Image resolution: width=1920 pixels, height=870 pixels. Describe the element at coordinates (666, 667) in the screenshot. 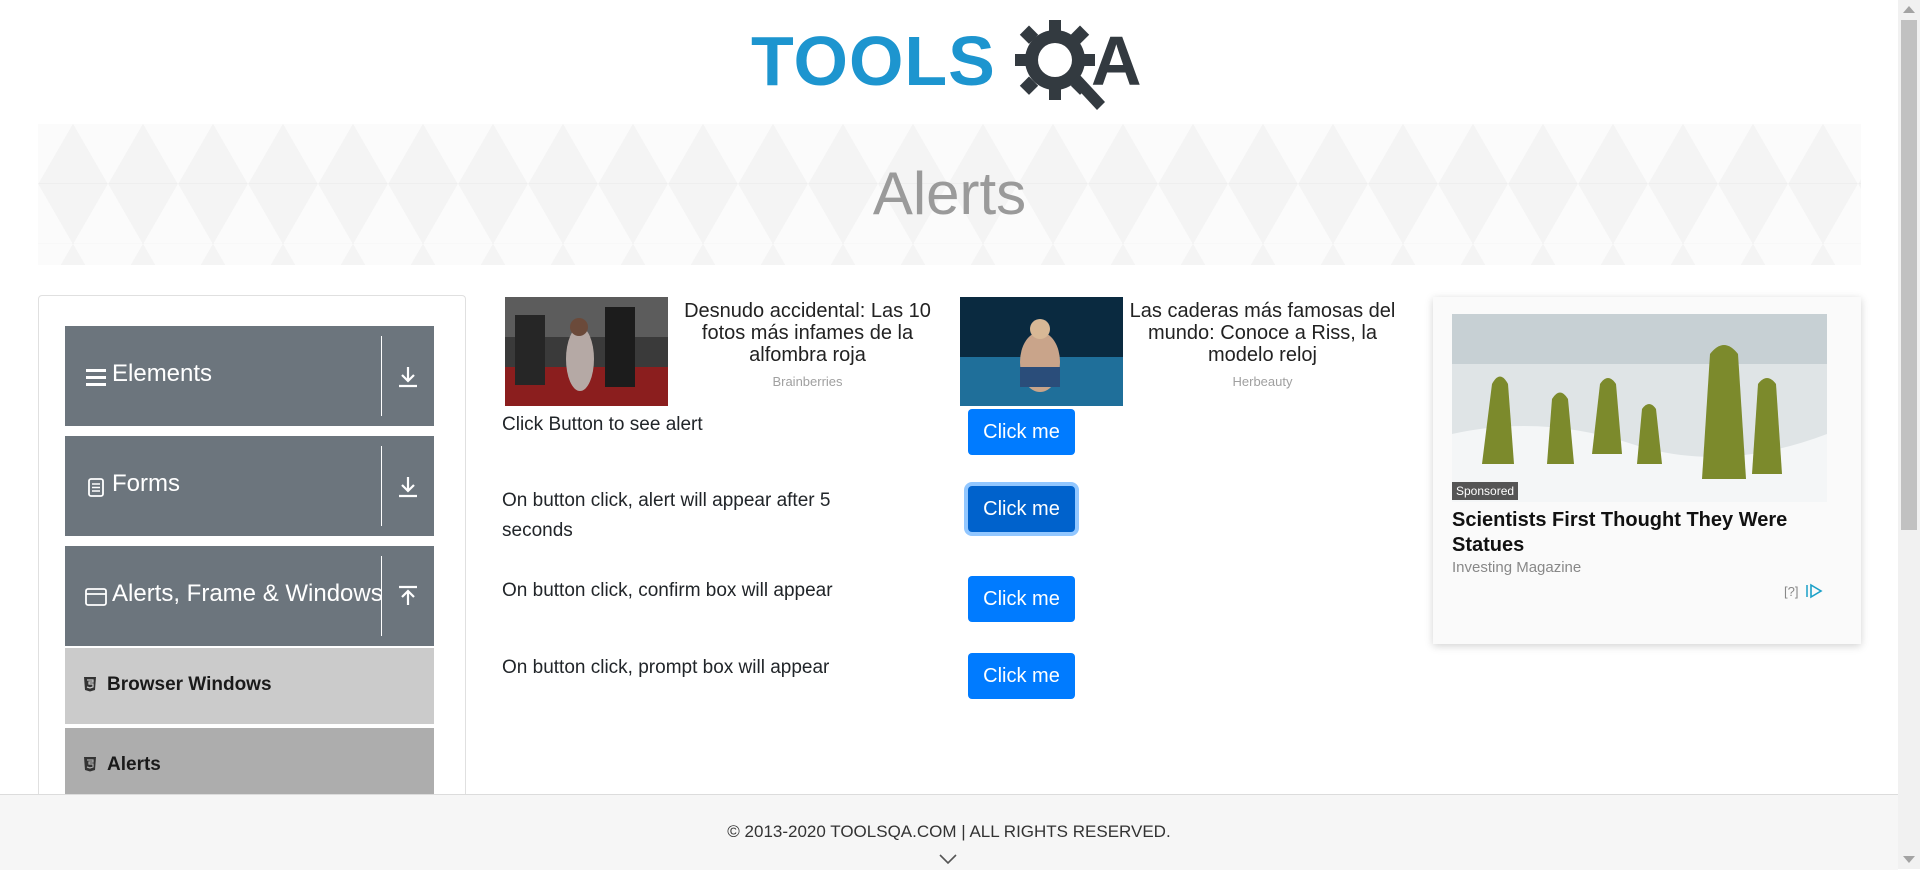

I see `alert-label-prompt: On button click, prompt box will appear` at that location.